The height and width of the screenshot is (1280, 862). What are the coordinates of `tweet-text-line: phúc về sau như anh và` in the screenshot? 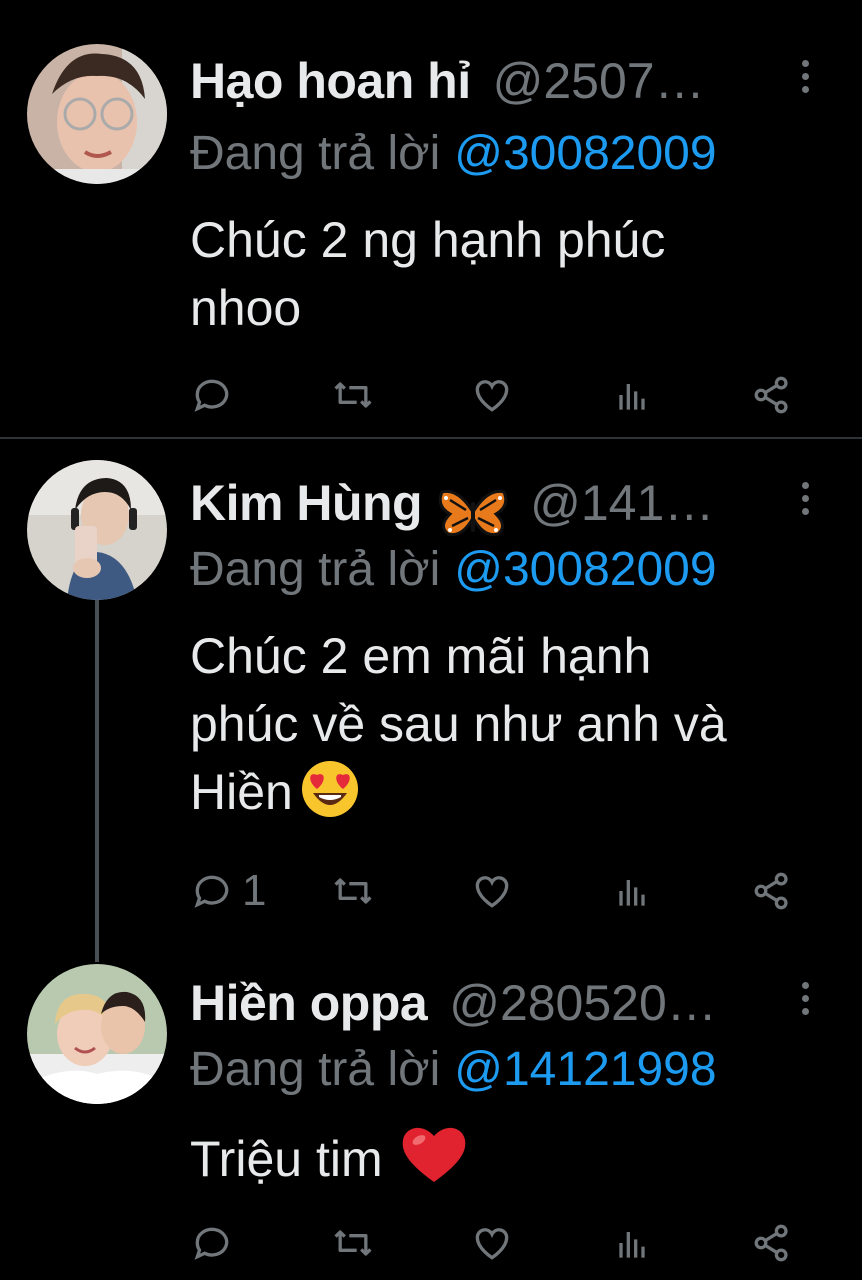 It's located at (458, 724).